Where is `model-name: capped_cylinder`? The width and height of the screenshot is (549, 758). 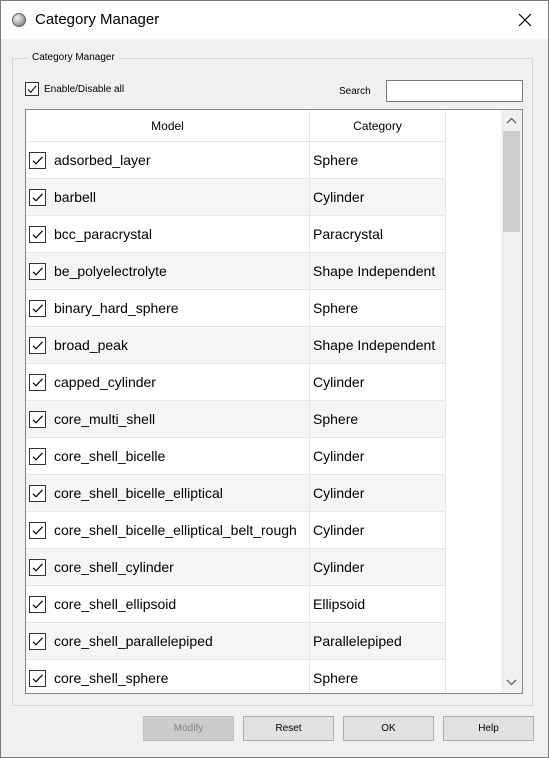
model-name: capped_cylinder is located at coordinates (105, 382).